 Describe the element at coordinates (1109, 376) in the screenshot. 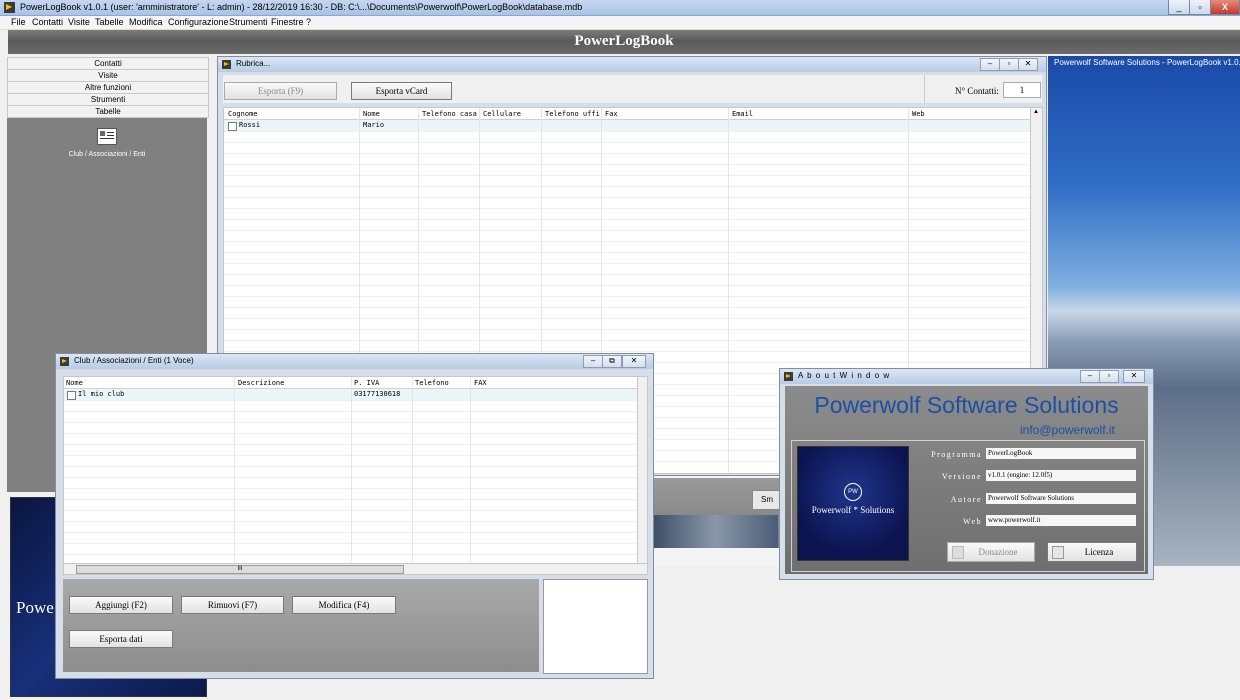

I see `about-maximize-button: ▫` at that location.